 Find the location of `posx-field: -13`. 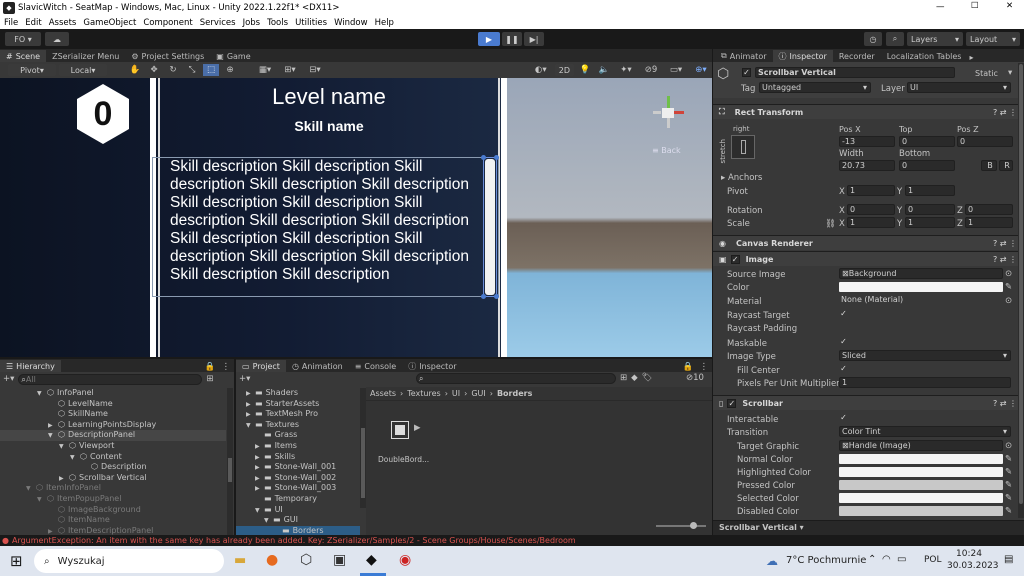

posx-field: -13 is located at coordinates (867, 141).